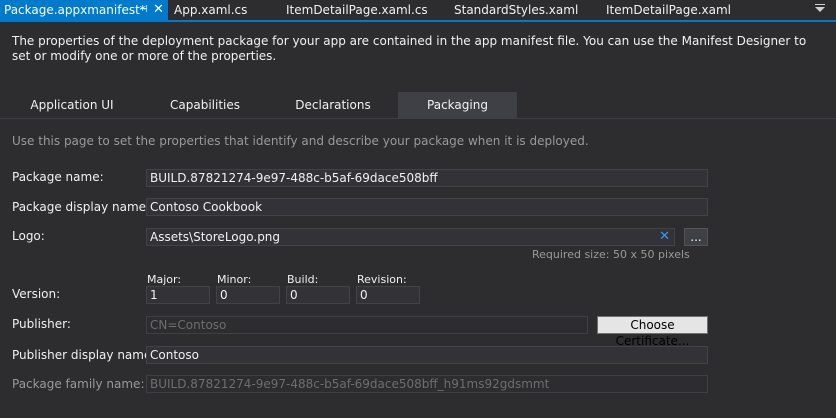  What do you see at coordinates (303, 279) in the screenshot?
I see `version-build-label: Build:` at bounding box center [303, 279].